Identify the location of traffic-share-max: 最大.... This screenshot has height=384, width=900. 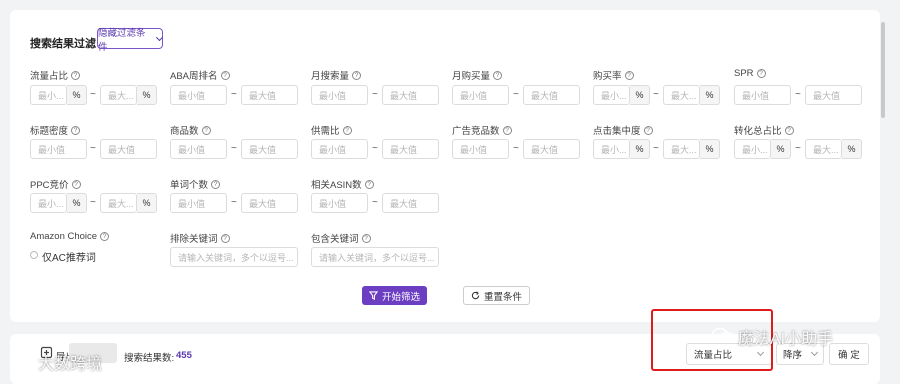
(118, 95).